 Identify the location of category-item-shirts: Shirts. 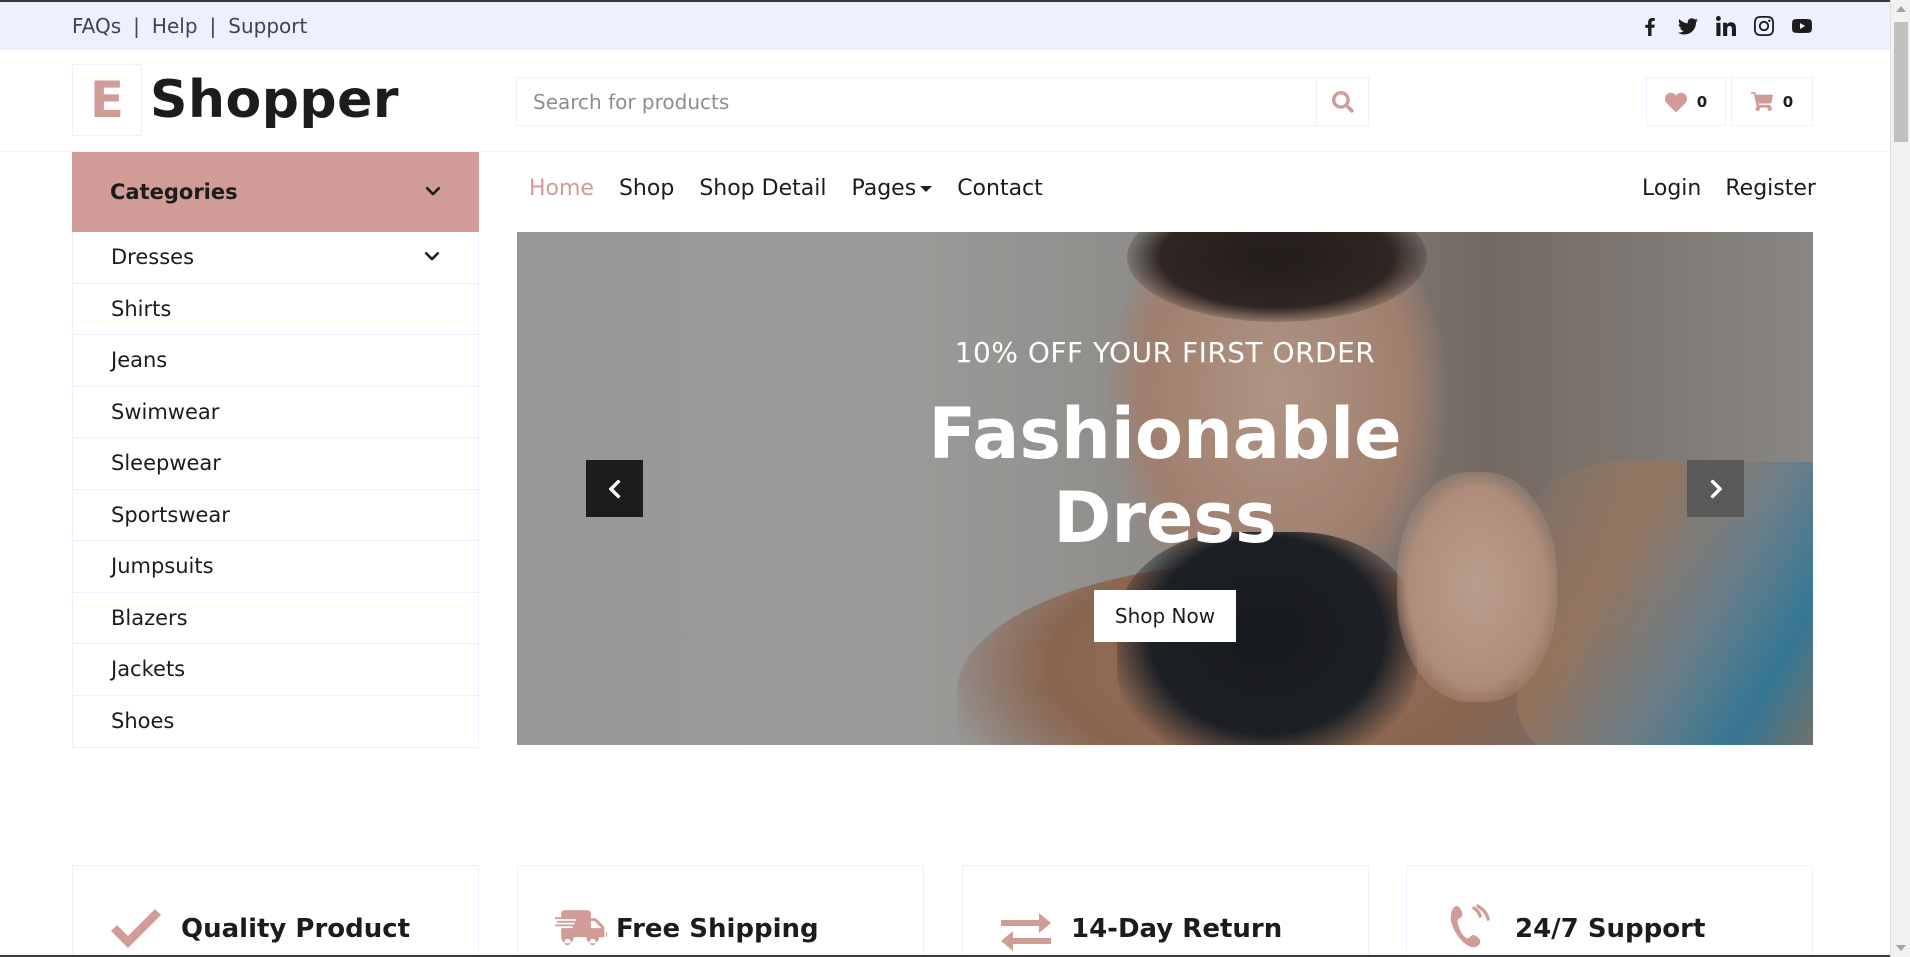
(275, 309).